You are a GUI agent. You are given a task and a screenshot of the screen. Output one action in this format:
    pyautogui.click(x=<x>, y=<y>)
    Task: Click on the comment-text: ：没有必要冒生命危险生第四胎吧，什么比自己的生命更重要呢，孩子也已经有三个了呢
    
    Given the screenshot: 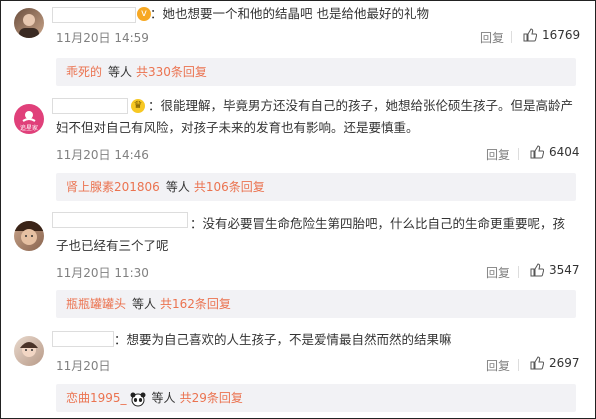 What is the action you would take?
    pyautogui.click(x=311, y=234)
    